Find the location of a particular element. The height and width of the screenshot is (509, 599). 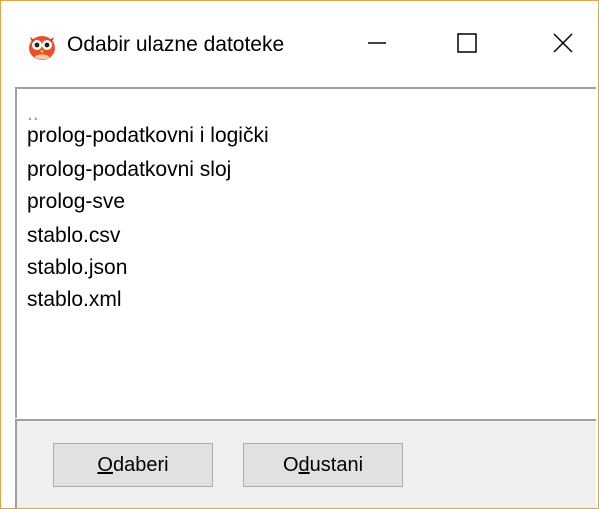

cancel-button-mnemonic: d is located at coordinates (304, 464).